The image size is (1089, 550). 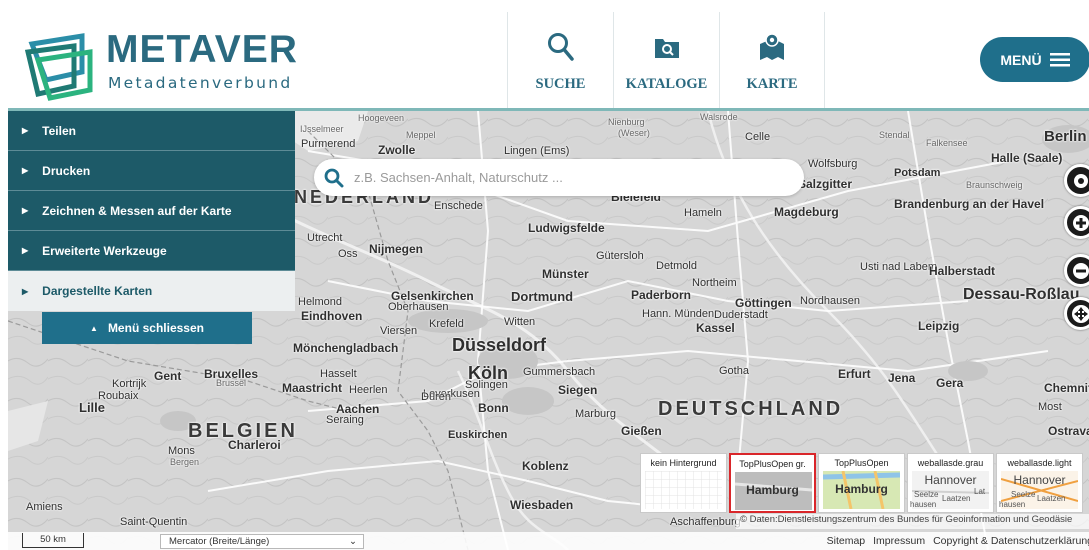 What do you see at coordinates (715, 328) in the screenshot?
I see `place-label: Kassel` at bounding box center [715, 328].